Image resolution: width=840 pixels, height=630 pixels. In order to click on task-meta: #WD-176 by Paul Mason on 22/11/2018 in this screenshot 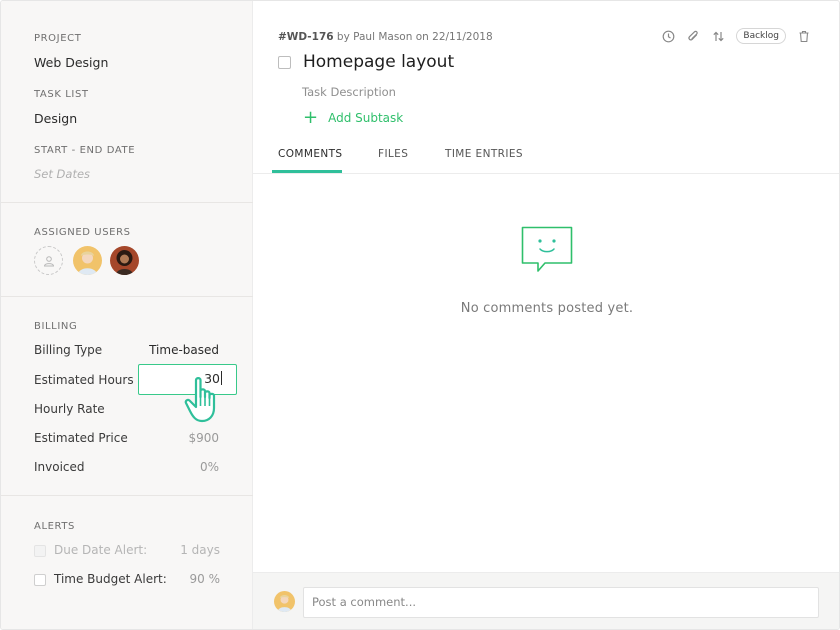, I will do `click(385, 37)`.